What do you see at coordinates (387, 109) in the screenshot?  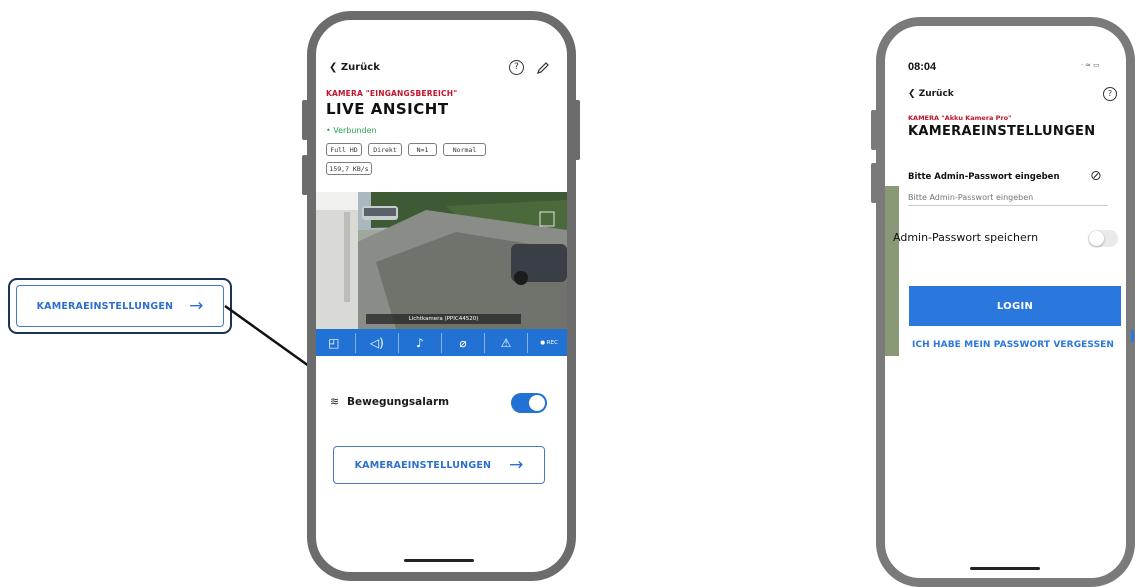 I see `page-title: LIVE ANSICHT` at bounding box center [387, 109].